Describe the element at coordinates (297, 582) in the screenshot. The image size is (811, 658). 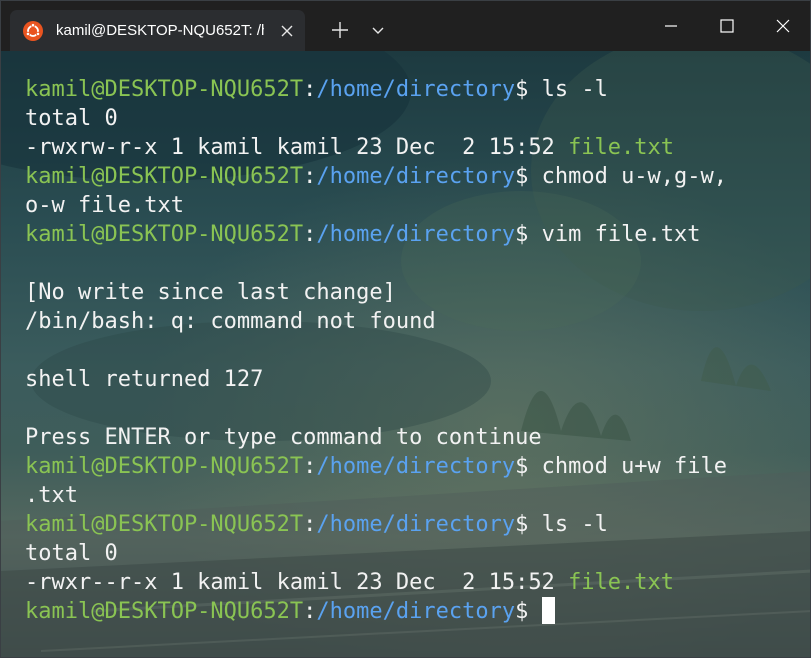
I see `listing-text: -rwxr--r-x 1 kamil kamil 23 Dec 2 15:52` at that location.